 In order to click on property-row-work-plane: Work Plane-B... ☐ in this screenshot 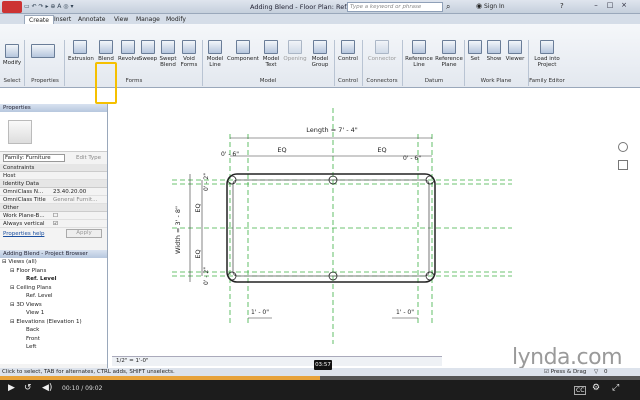, I will do `click(53, 216)`.